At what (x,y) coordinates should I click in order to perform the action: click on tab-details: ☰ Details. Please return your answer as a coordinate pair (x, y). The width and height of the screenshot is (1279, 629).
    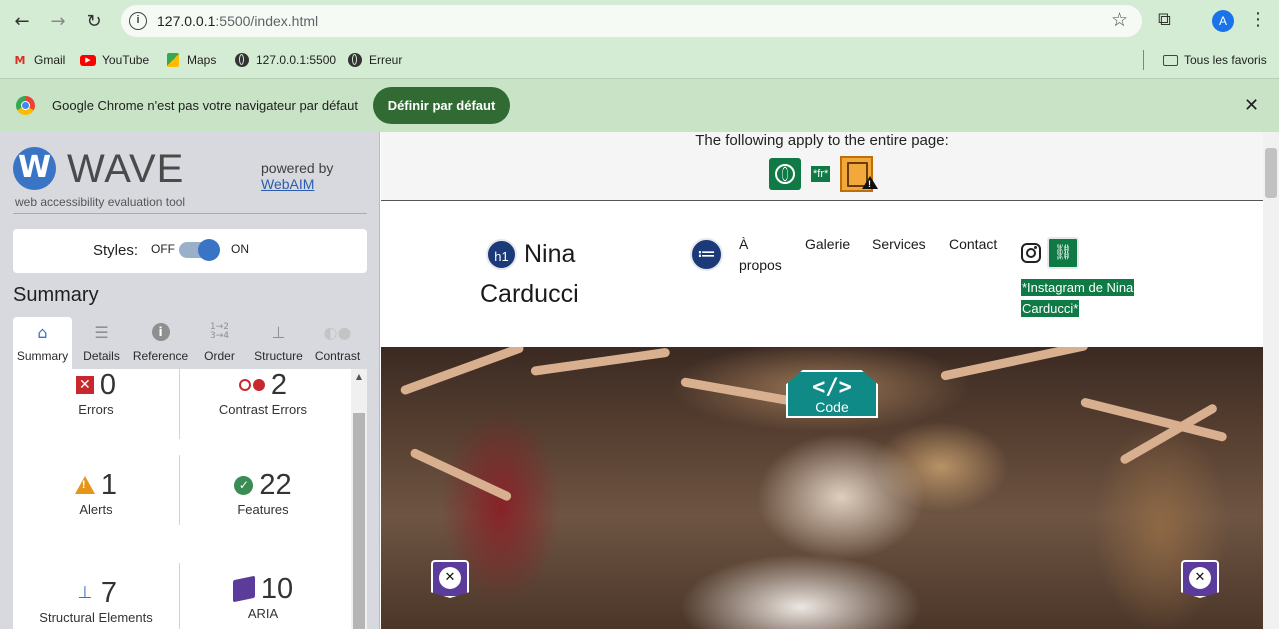
    Looking at the image, I should click on (101, 343).